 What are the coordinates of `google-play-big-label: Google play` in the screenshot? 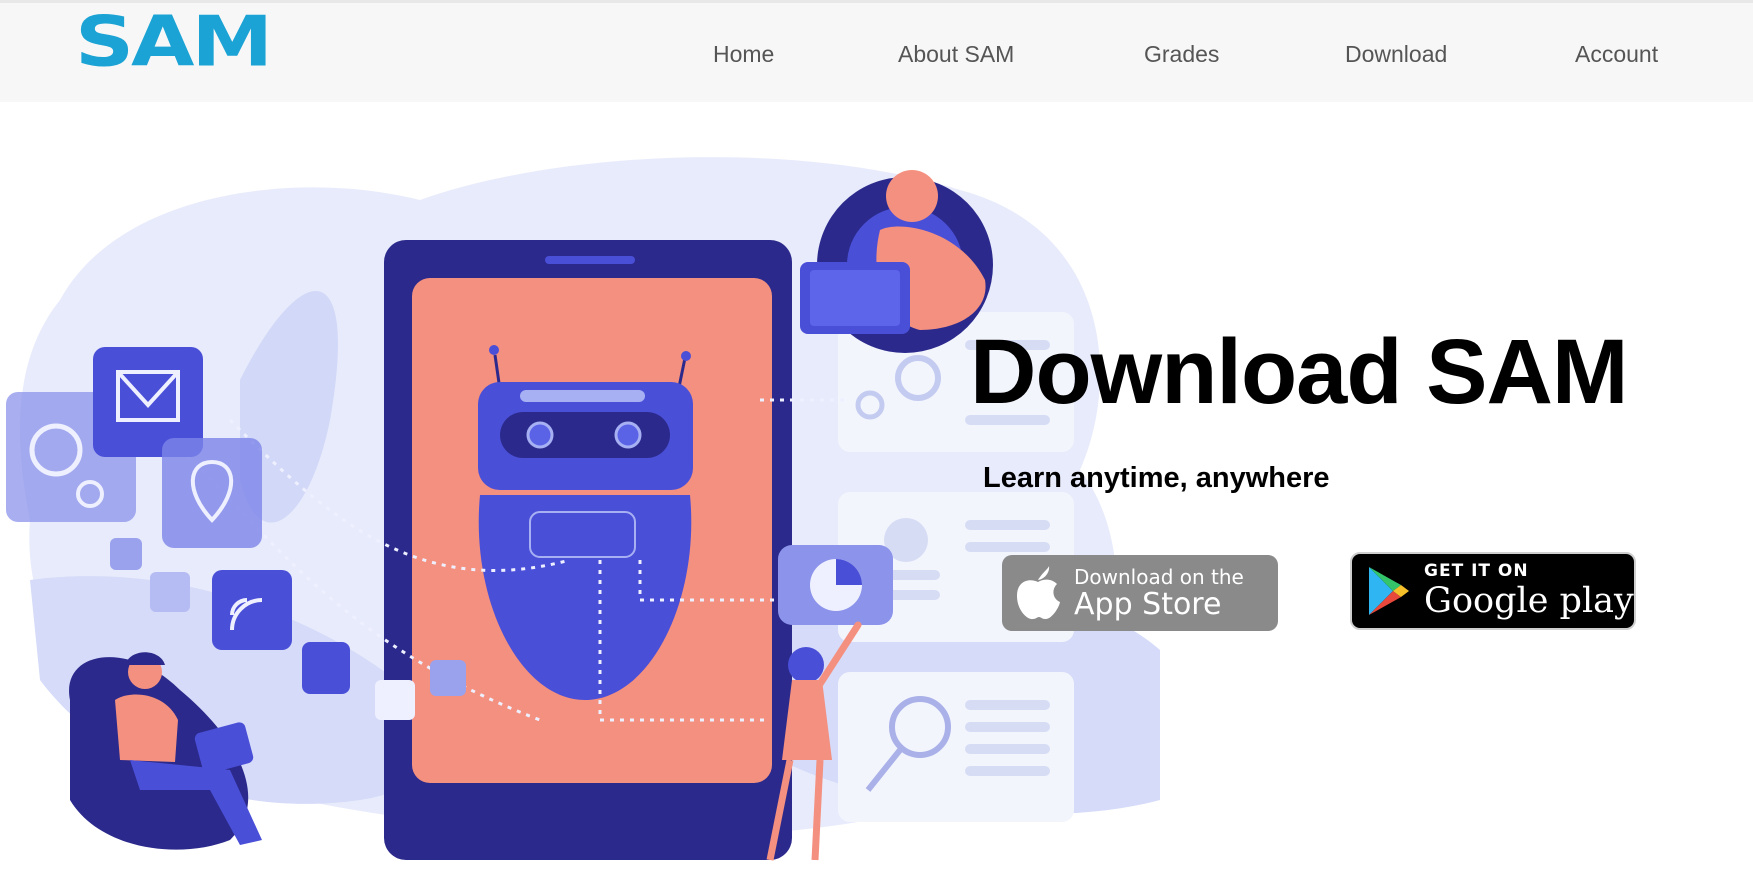 It's located at (1529, 601).